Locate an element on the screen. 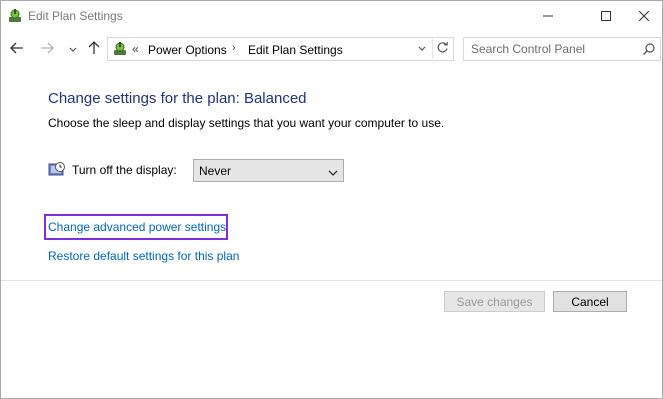 The image size is (663, 399). back-arrow-icon is located at coordinates (17, 49).